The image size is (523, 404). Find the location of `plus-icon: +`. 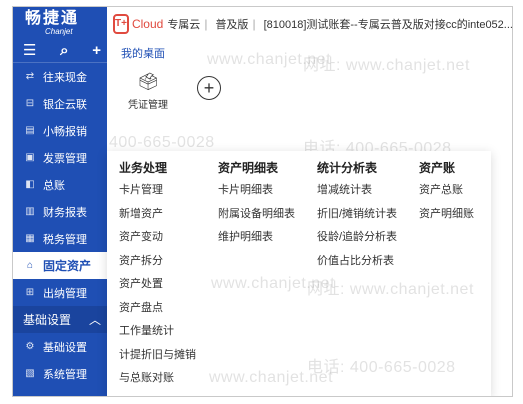

plus-icon: + is located at coordinates (96, 51).